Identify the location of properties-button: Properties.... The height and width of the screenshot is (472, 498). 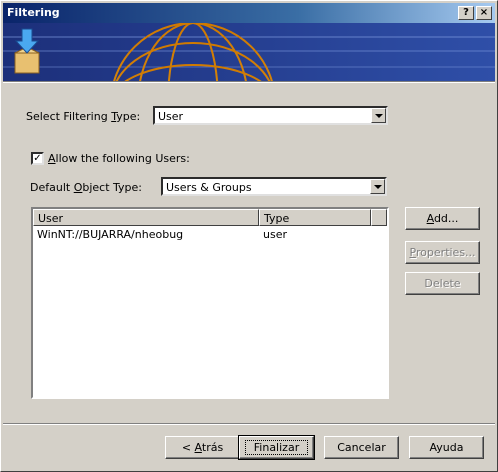
(442, 252).